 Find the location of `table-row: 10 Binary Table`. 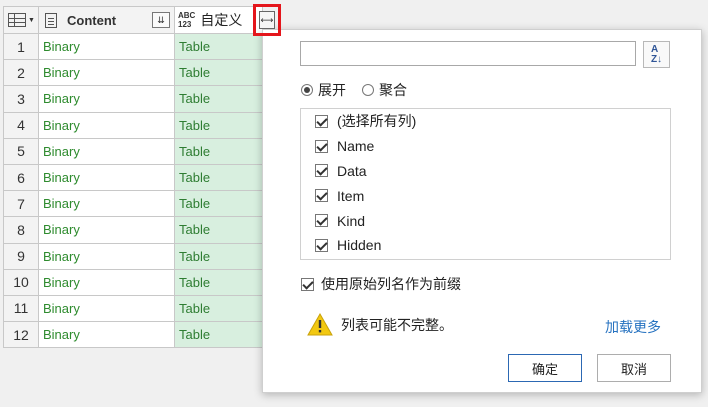

table-row: 10 Binary Table is located at coordinates (133, 282).